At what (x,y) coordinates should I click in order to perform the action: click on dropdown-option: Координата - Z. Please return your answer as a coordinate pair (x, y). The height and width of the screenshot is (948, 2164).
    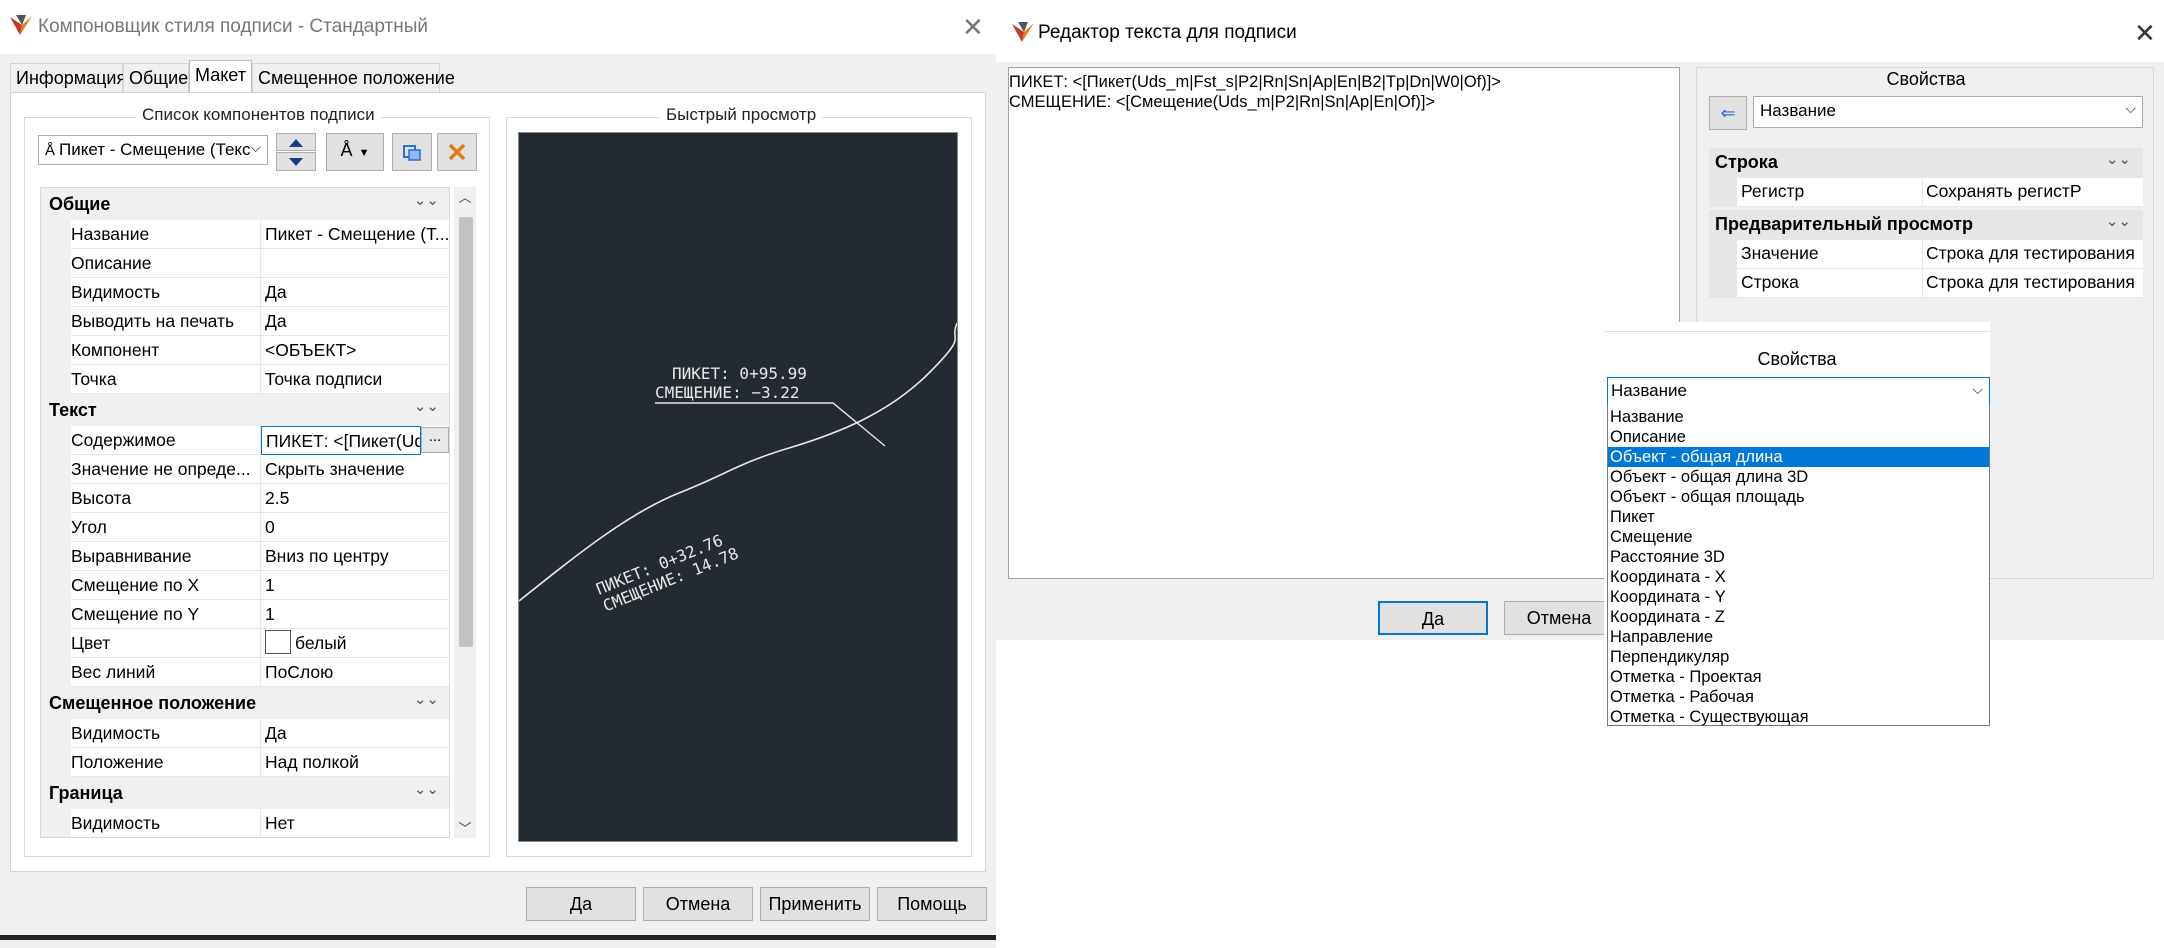
    Looking at the image, I should click on (1798, 617).